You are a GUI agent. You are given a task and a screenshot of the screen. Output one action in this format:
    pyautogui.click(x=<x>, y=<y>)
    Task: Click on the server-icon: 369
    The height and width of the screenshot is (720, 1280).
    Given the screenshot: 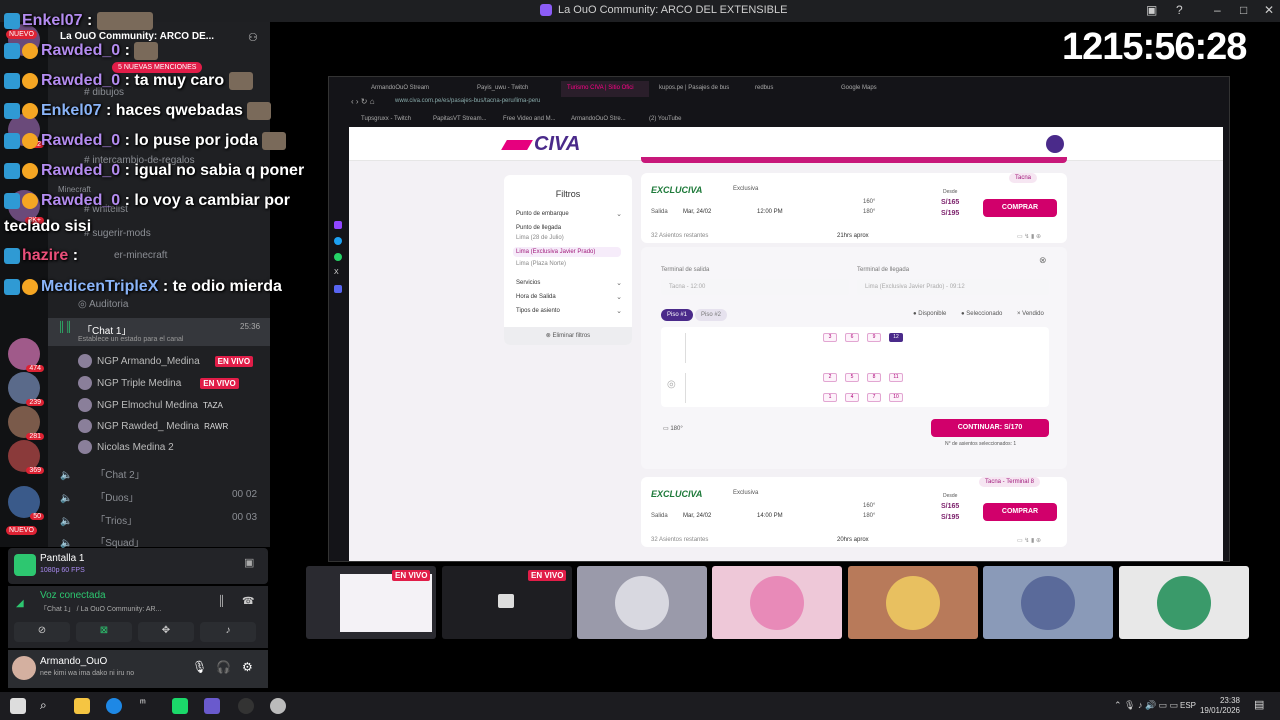 What is the action you would take?
    pyautogui.click(x=26, y=457)
    